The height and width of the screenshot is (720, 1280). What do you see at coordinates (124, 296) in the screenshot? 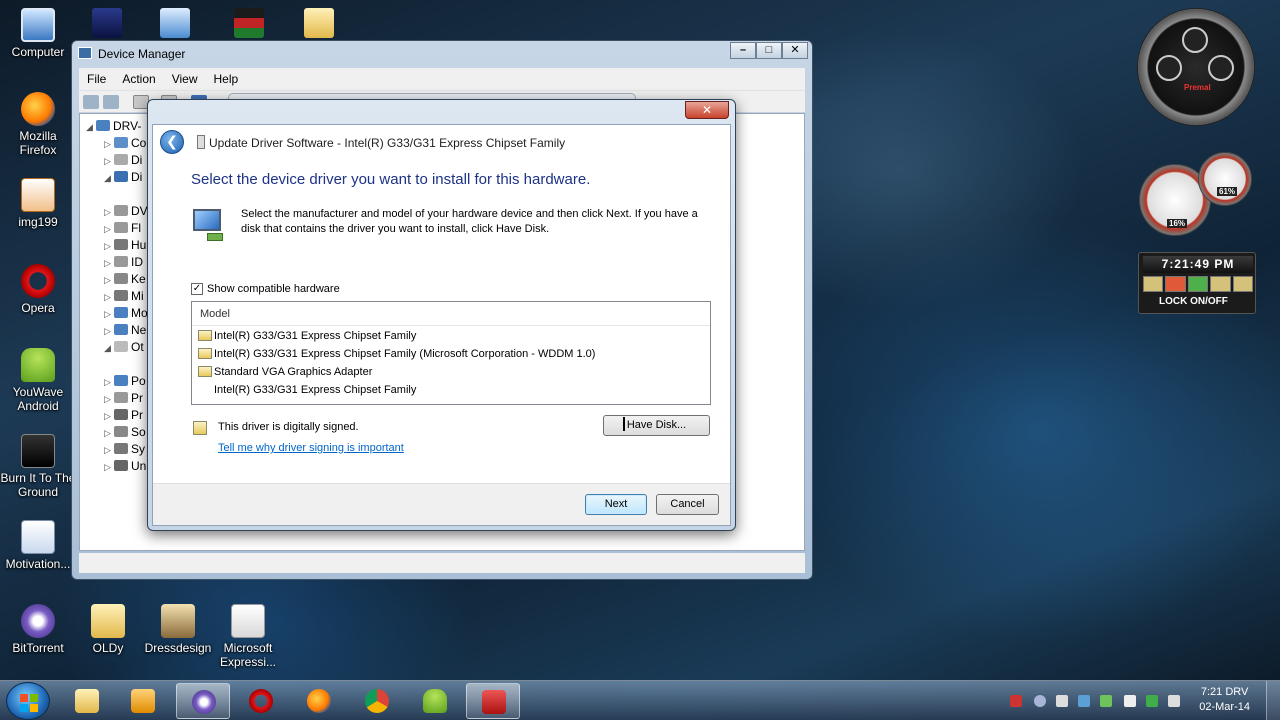
I see `tree-item: ▷ Mi` at bounding box center [124, 296].